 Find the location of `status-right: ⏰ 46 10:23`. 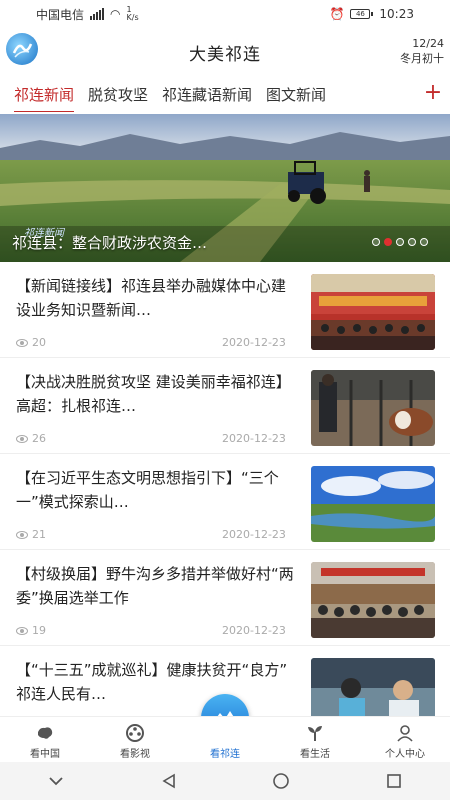

status-right: ⏰ 46 10:23 is located at coordinates (371, 14).